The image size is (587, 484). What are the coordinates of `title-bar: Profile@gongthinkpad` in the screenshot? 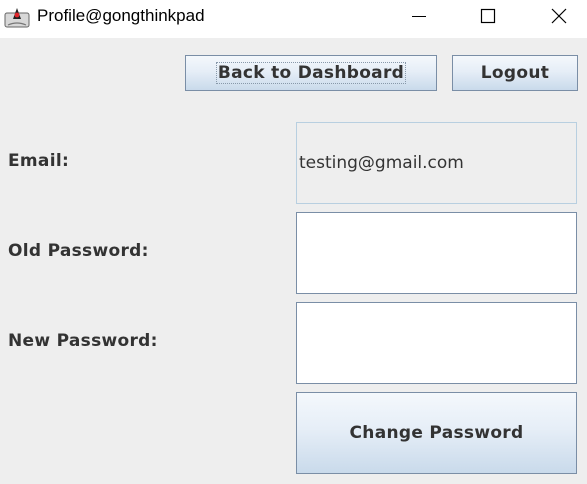 It's located at (293, 19).